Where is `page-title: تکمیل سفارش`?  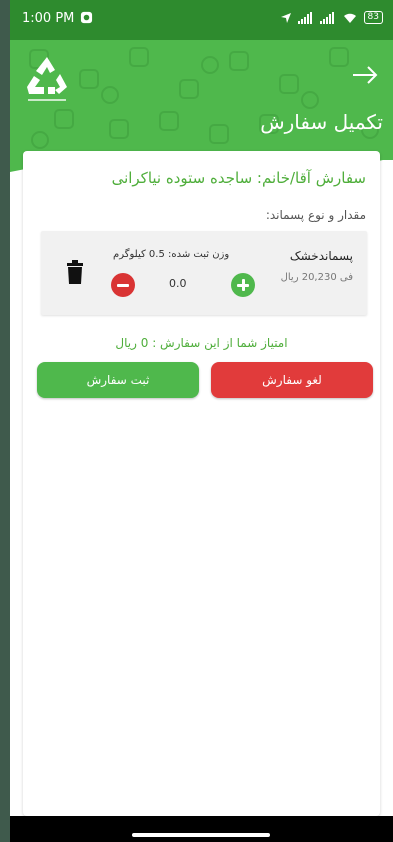
page-title: تکمیل سفارش is located at coordinates (321, 122).